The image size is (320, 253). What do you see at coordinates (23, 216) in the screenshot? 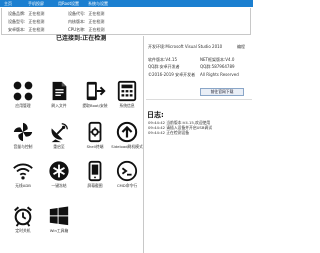
I see `alarm-clock-icon` at bounding box center [23, 216].